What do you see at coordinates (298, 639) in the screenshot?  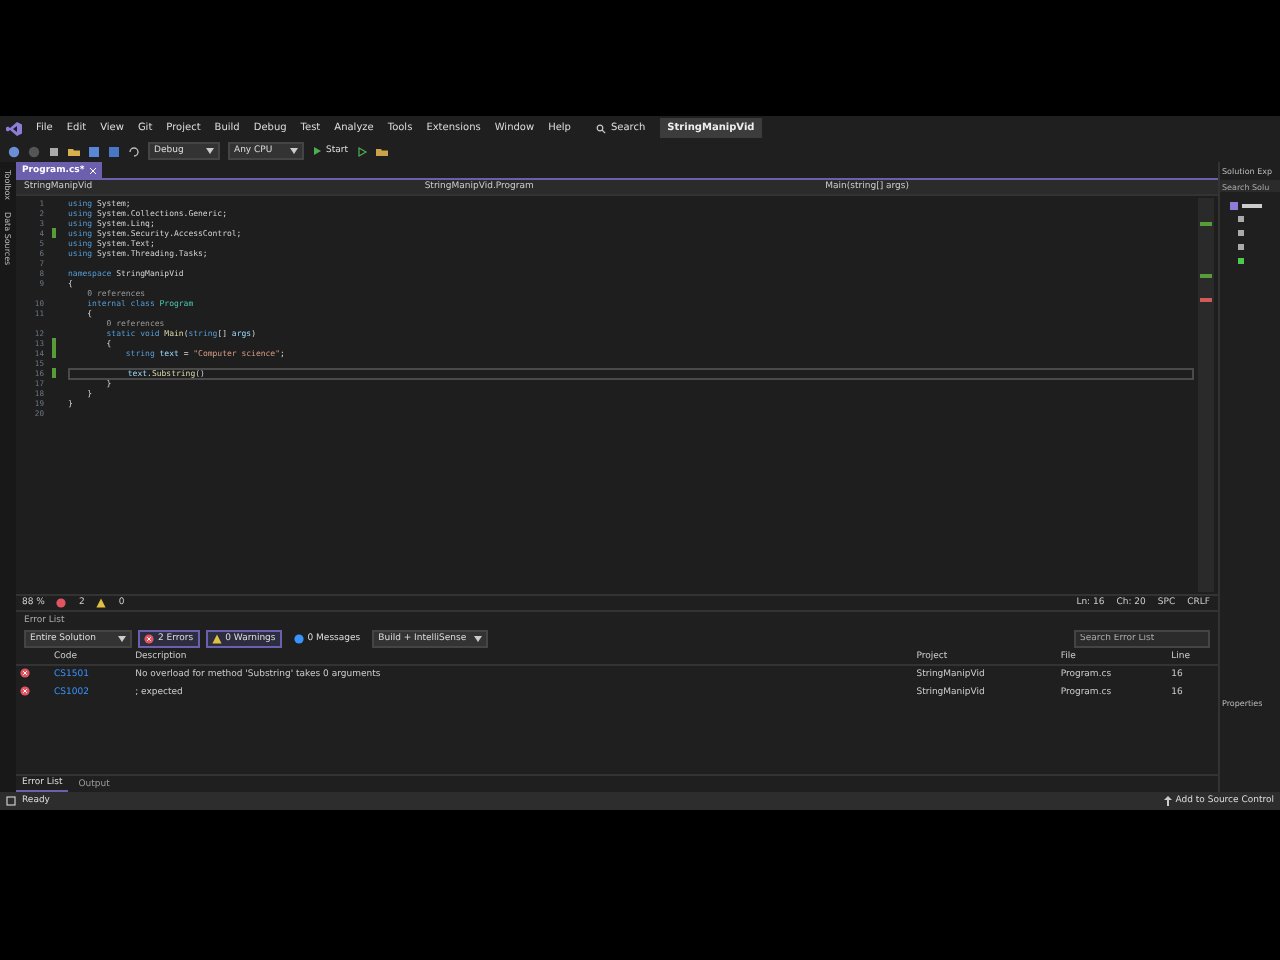 I see `info-icon` at bounding box center [298, 639].